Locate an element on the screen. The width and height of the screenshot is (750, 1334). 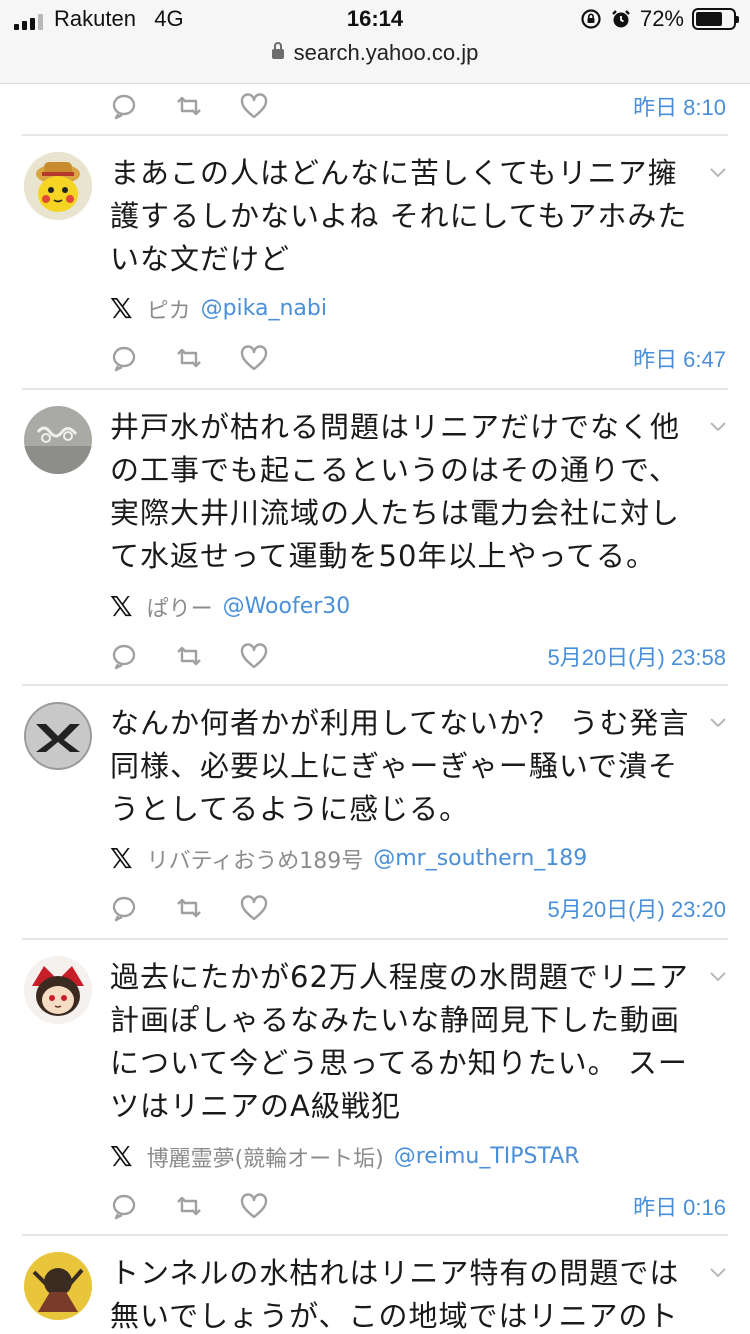
alarm-icon is located at coordinates (621, 19).